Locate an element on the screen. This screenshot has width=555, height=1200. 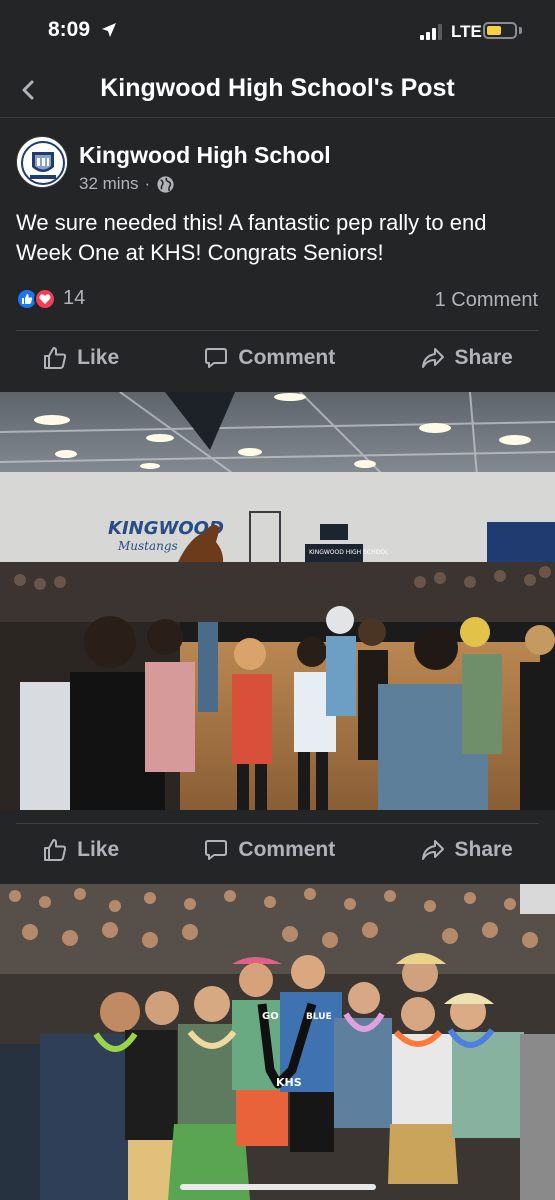
post-time: 32 mins is located at coordinates (109, 184).